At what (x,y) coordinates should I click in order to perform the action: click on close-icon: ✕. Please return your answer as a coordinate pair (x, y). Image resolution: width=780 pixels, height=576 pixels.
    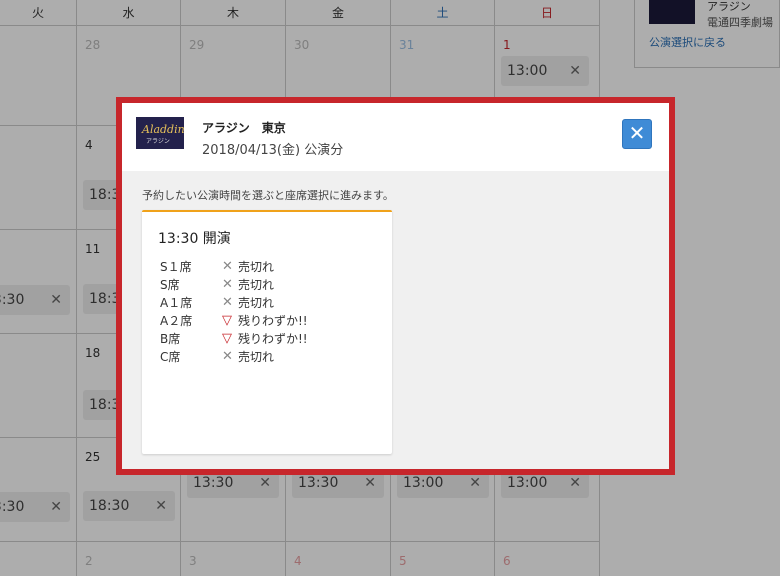
    Looking at the image, I should click on (637, 133).